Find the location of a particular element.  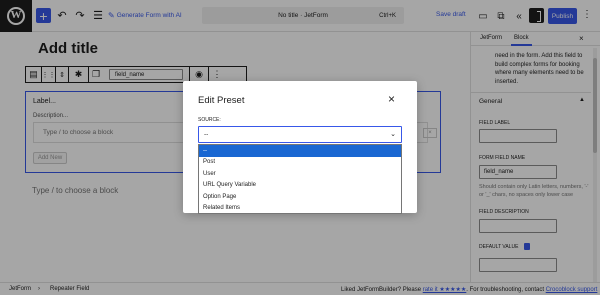

source-option-related-items: Related Items is located at coordinates (300, 209).